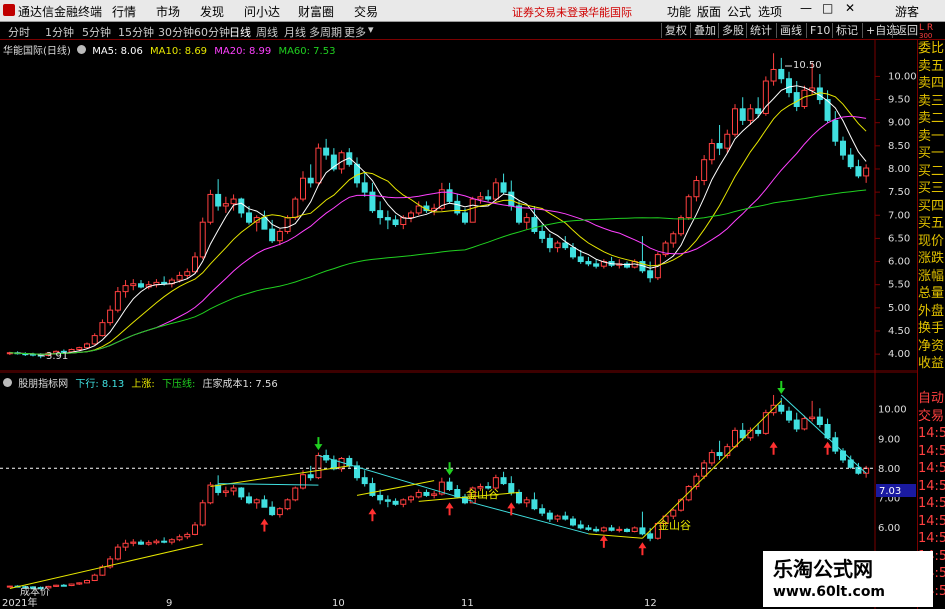 This screenshot has height=609, width=945. I want to click on menu-item-market: 市场, so click(168, 11).